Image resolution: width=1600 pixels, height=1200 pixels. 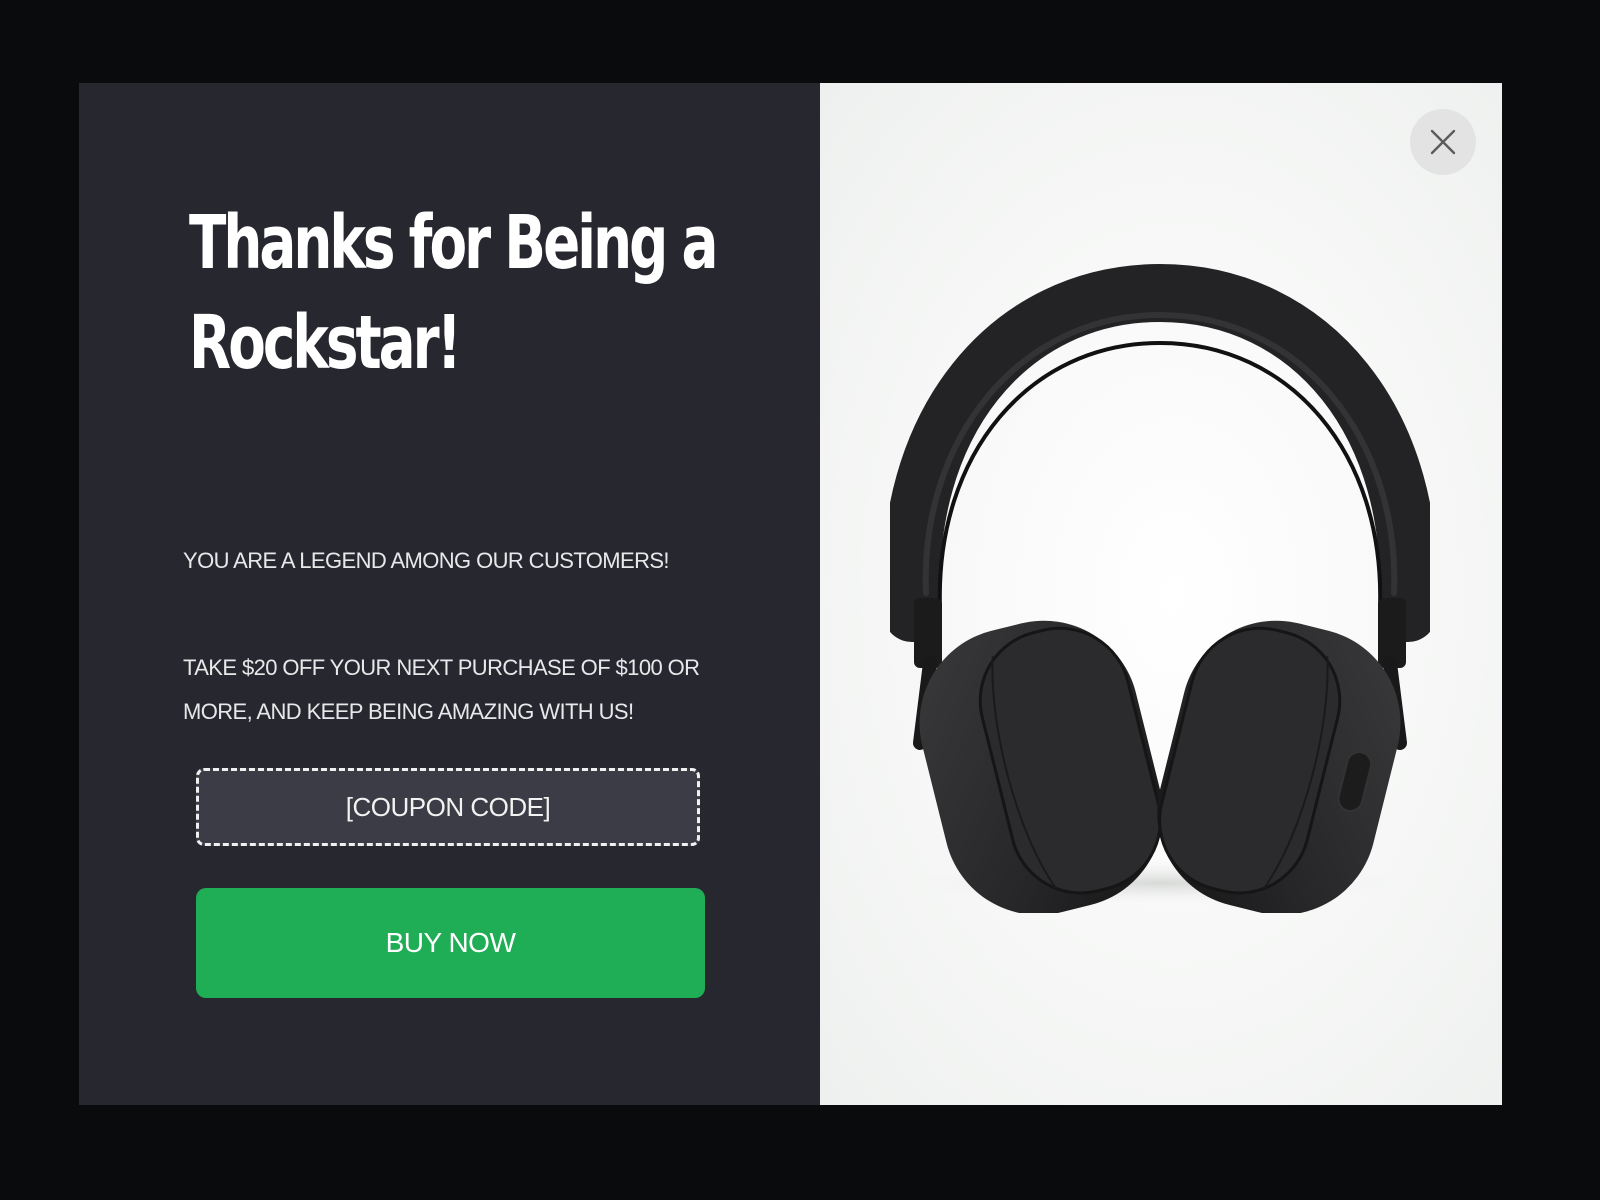 I want to click on popup-headline: Thanks for Being a Rockstar!, so click(x=453, y=293).